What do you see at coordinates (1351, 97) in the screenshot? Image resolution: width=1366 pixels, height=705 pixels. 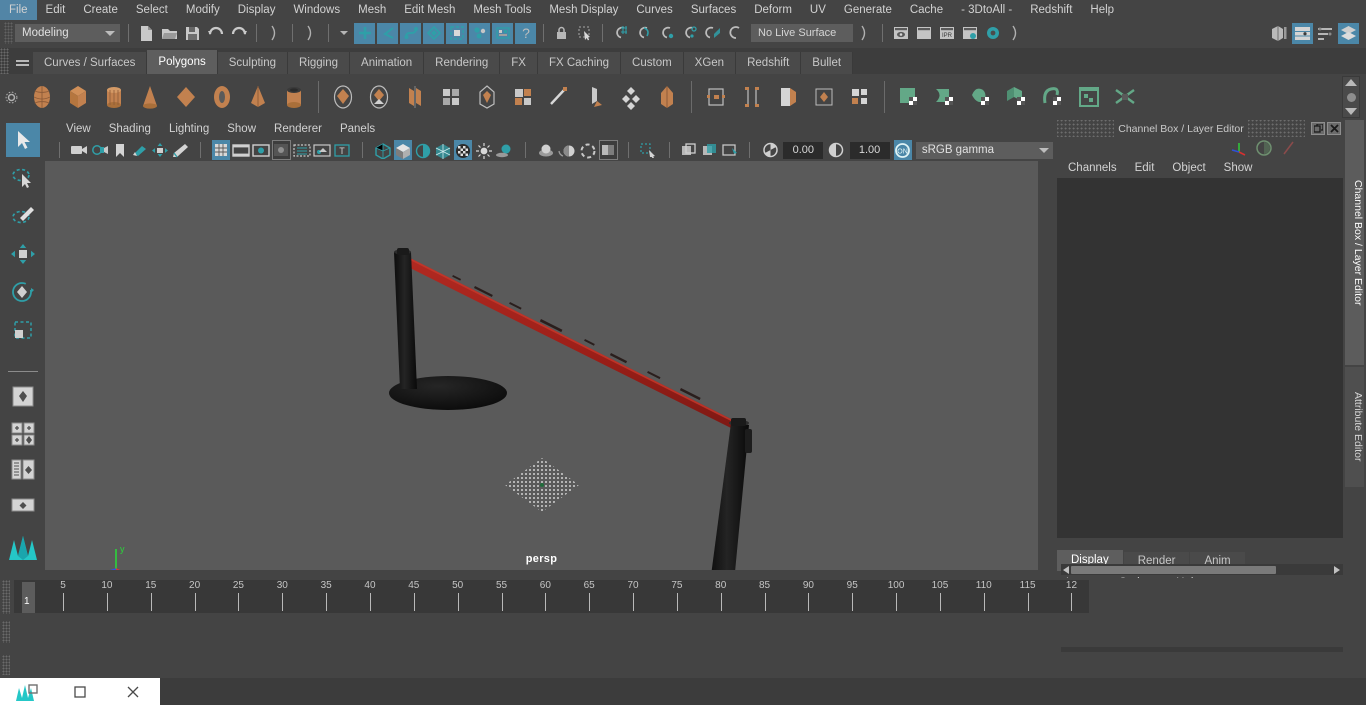 I see `shelf-scroll-control` at bounding box center [1351, 97].